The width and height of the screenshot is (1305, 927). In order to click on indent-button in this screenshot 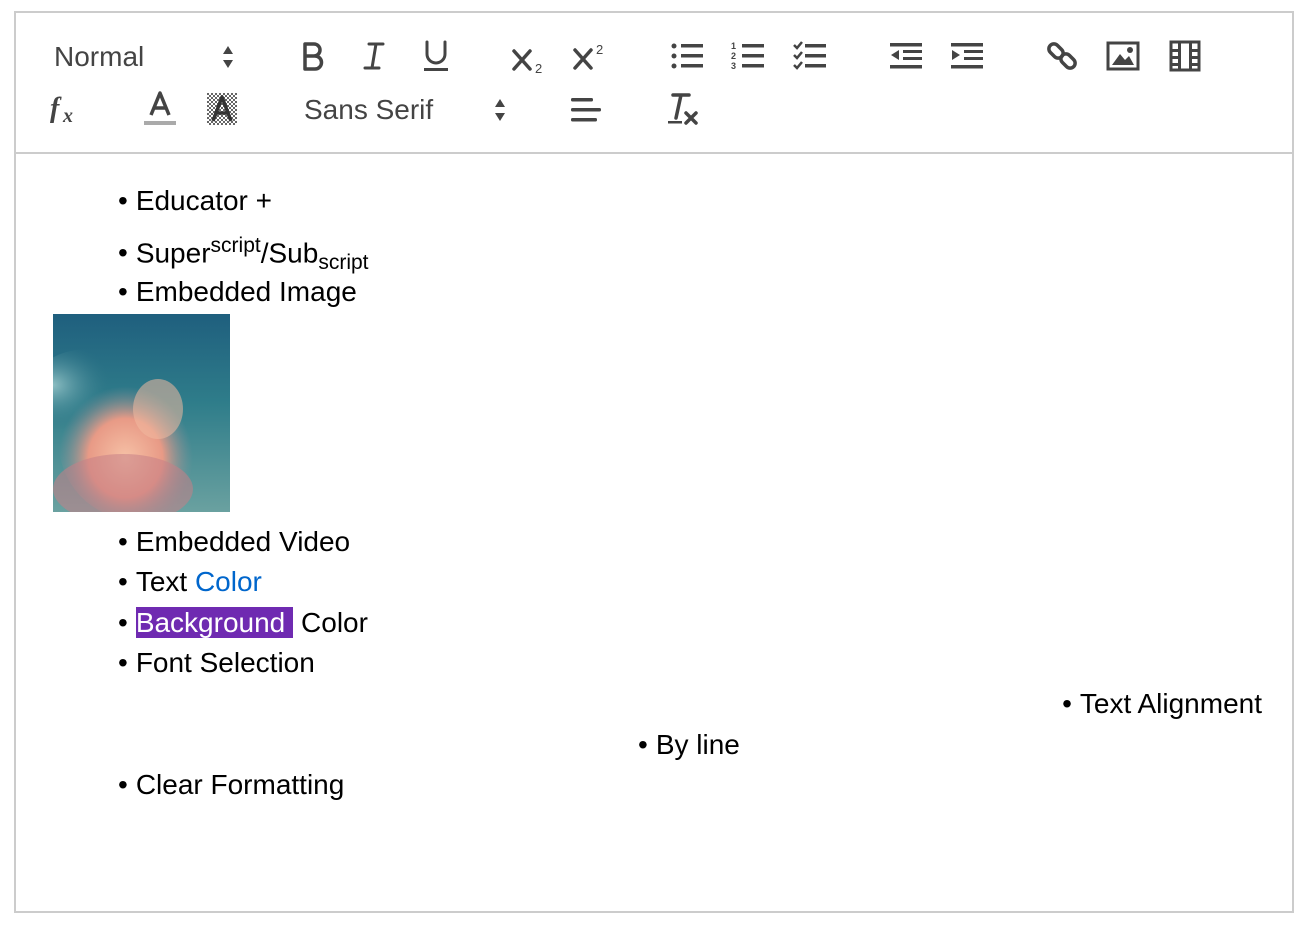, I will do `click(967, 56)`.